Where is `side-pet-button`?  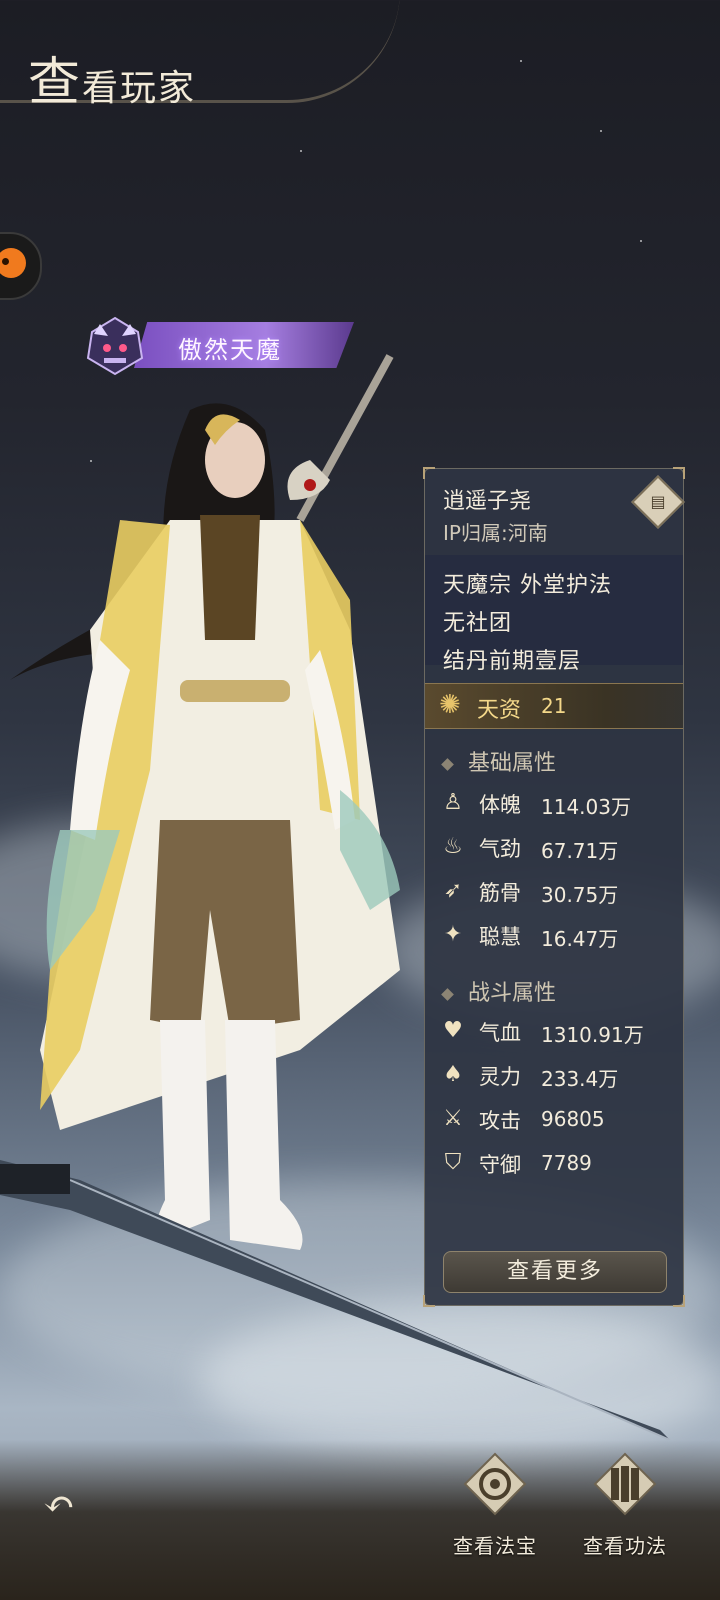
side-pet-button is located at coordinates (21, 266).